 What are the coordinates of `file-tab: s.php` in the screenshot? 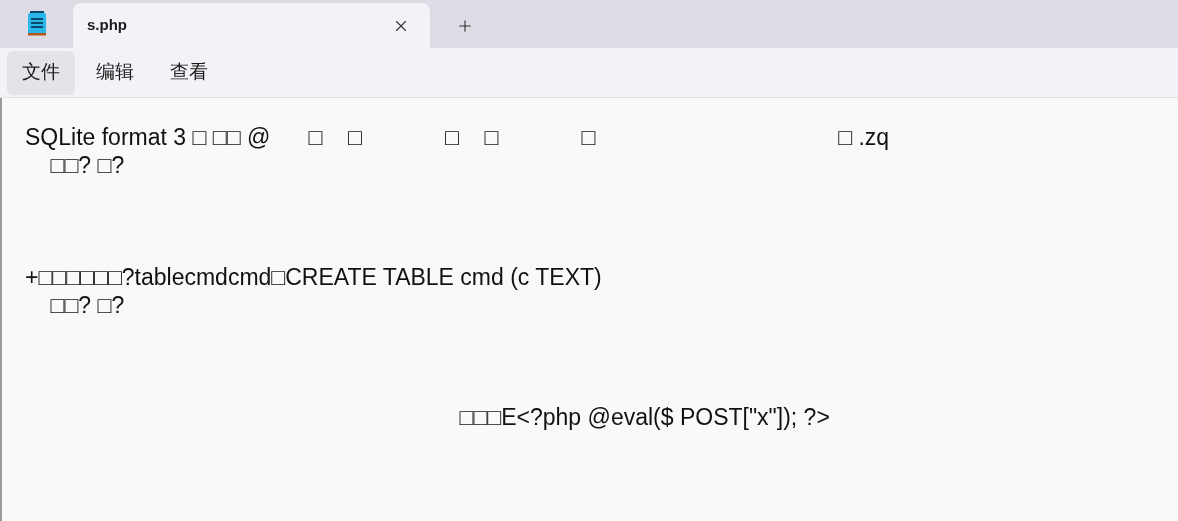 It's located at (251, 25).